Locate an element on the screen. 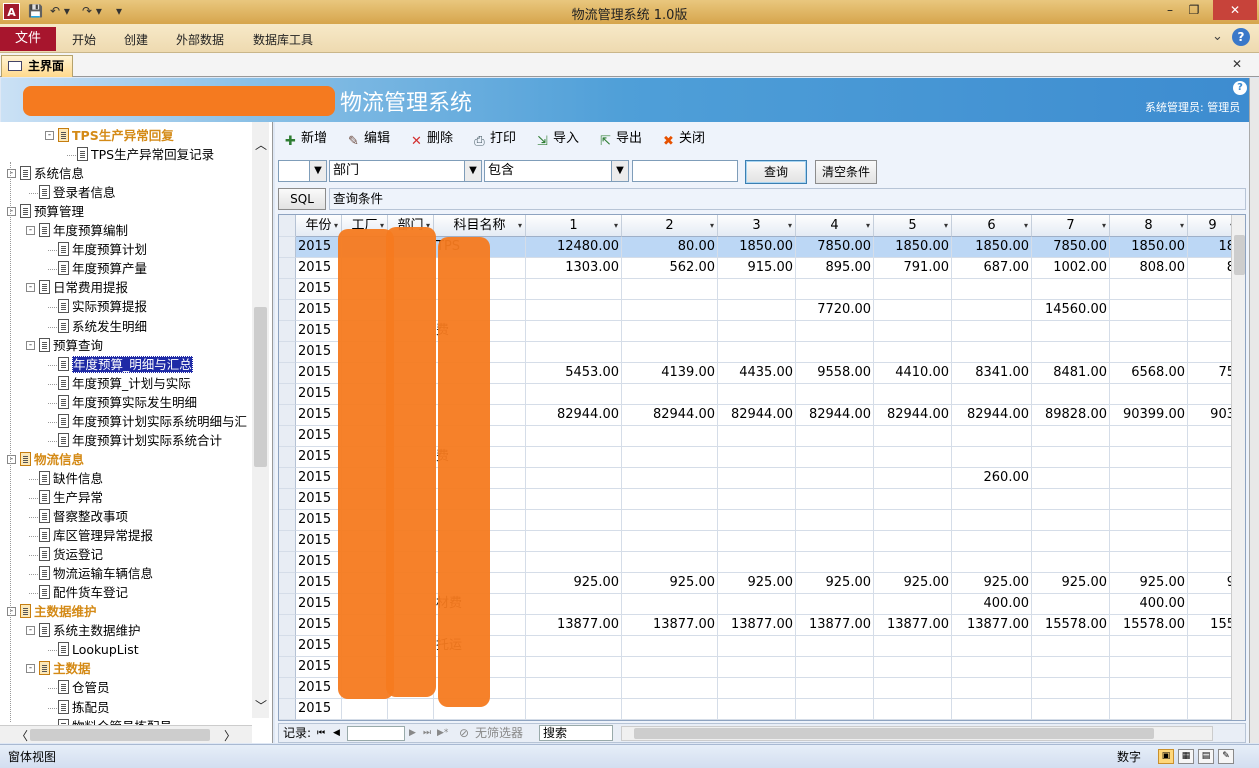 The height and width of the screenshot is (768, 1259). nav-item: TPS生产异常回复 is located at coordinates (116, 135).